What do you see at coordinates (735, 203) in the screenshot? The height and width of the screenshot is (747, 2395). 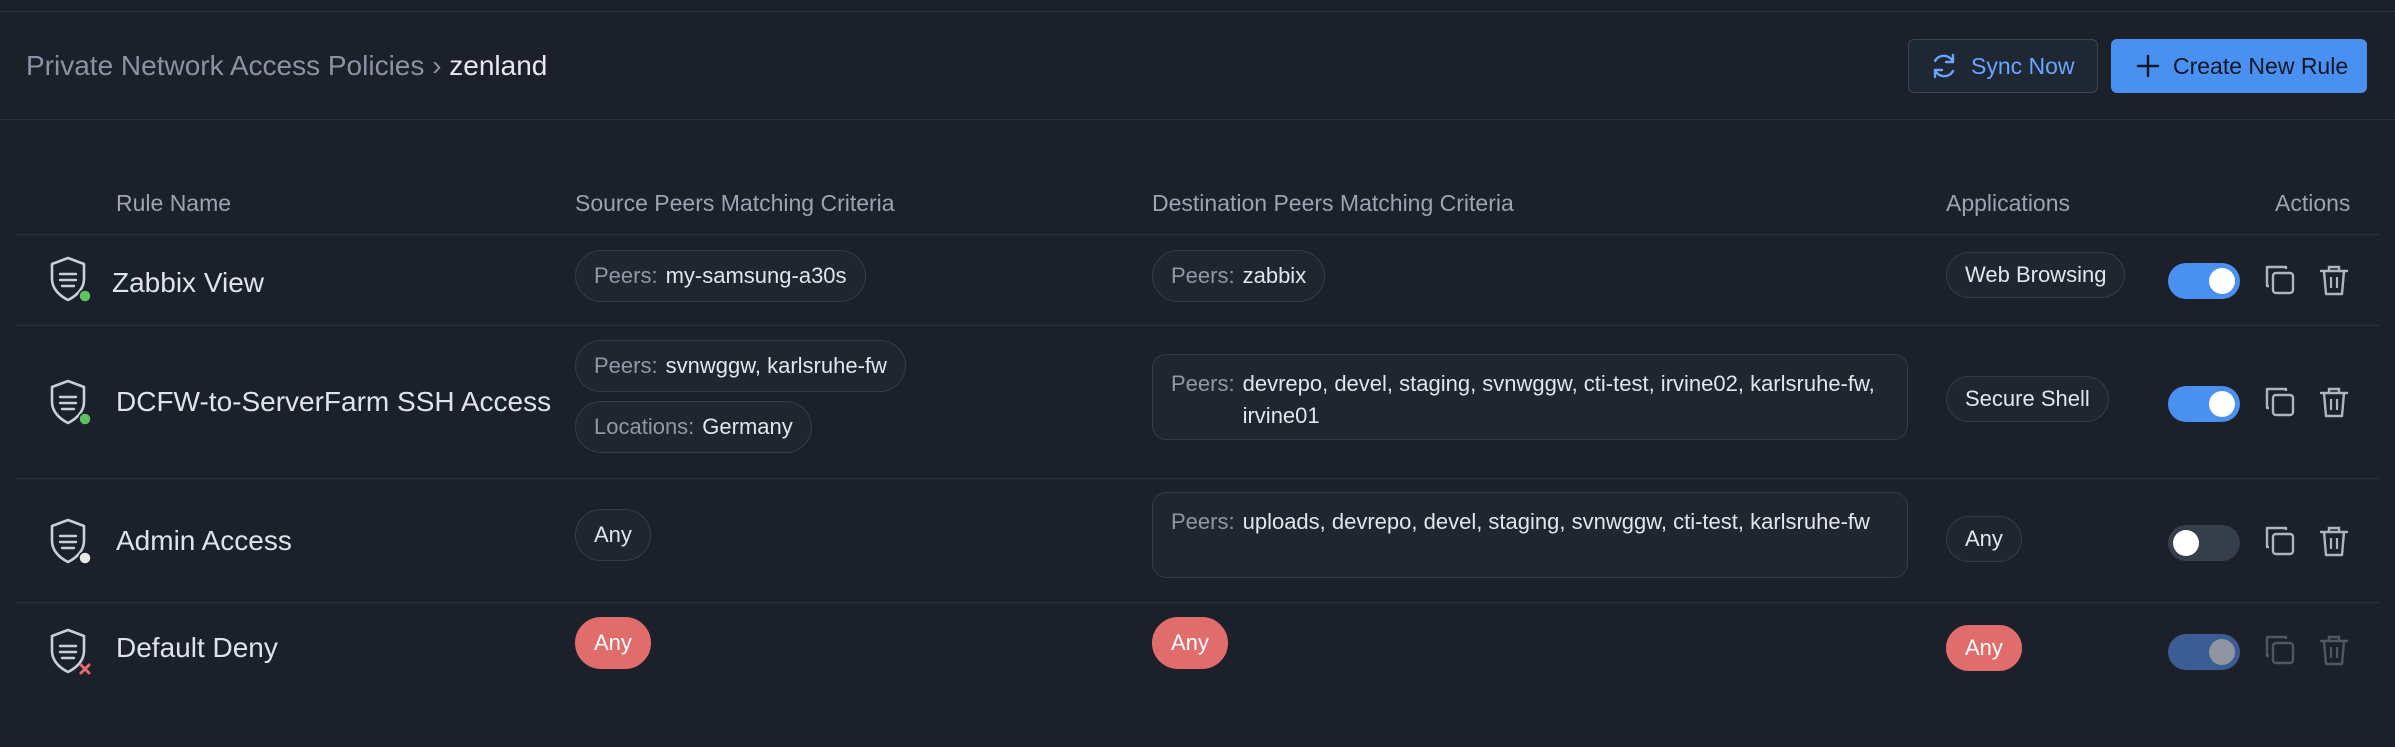 I see `column-source: Source Peers Matching Criteria` at bounding box center [735, 203].